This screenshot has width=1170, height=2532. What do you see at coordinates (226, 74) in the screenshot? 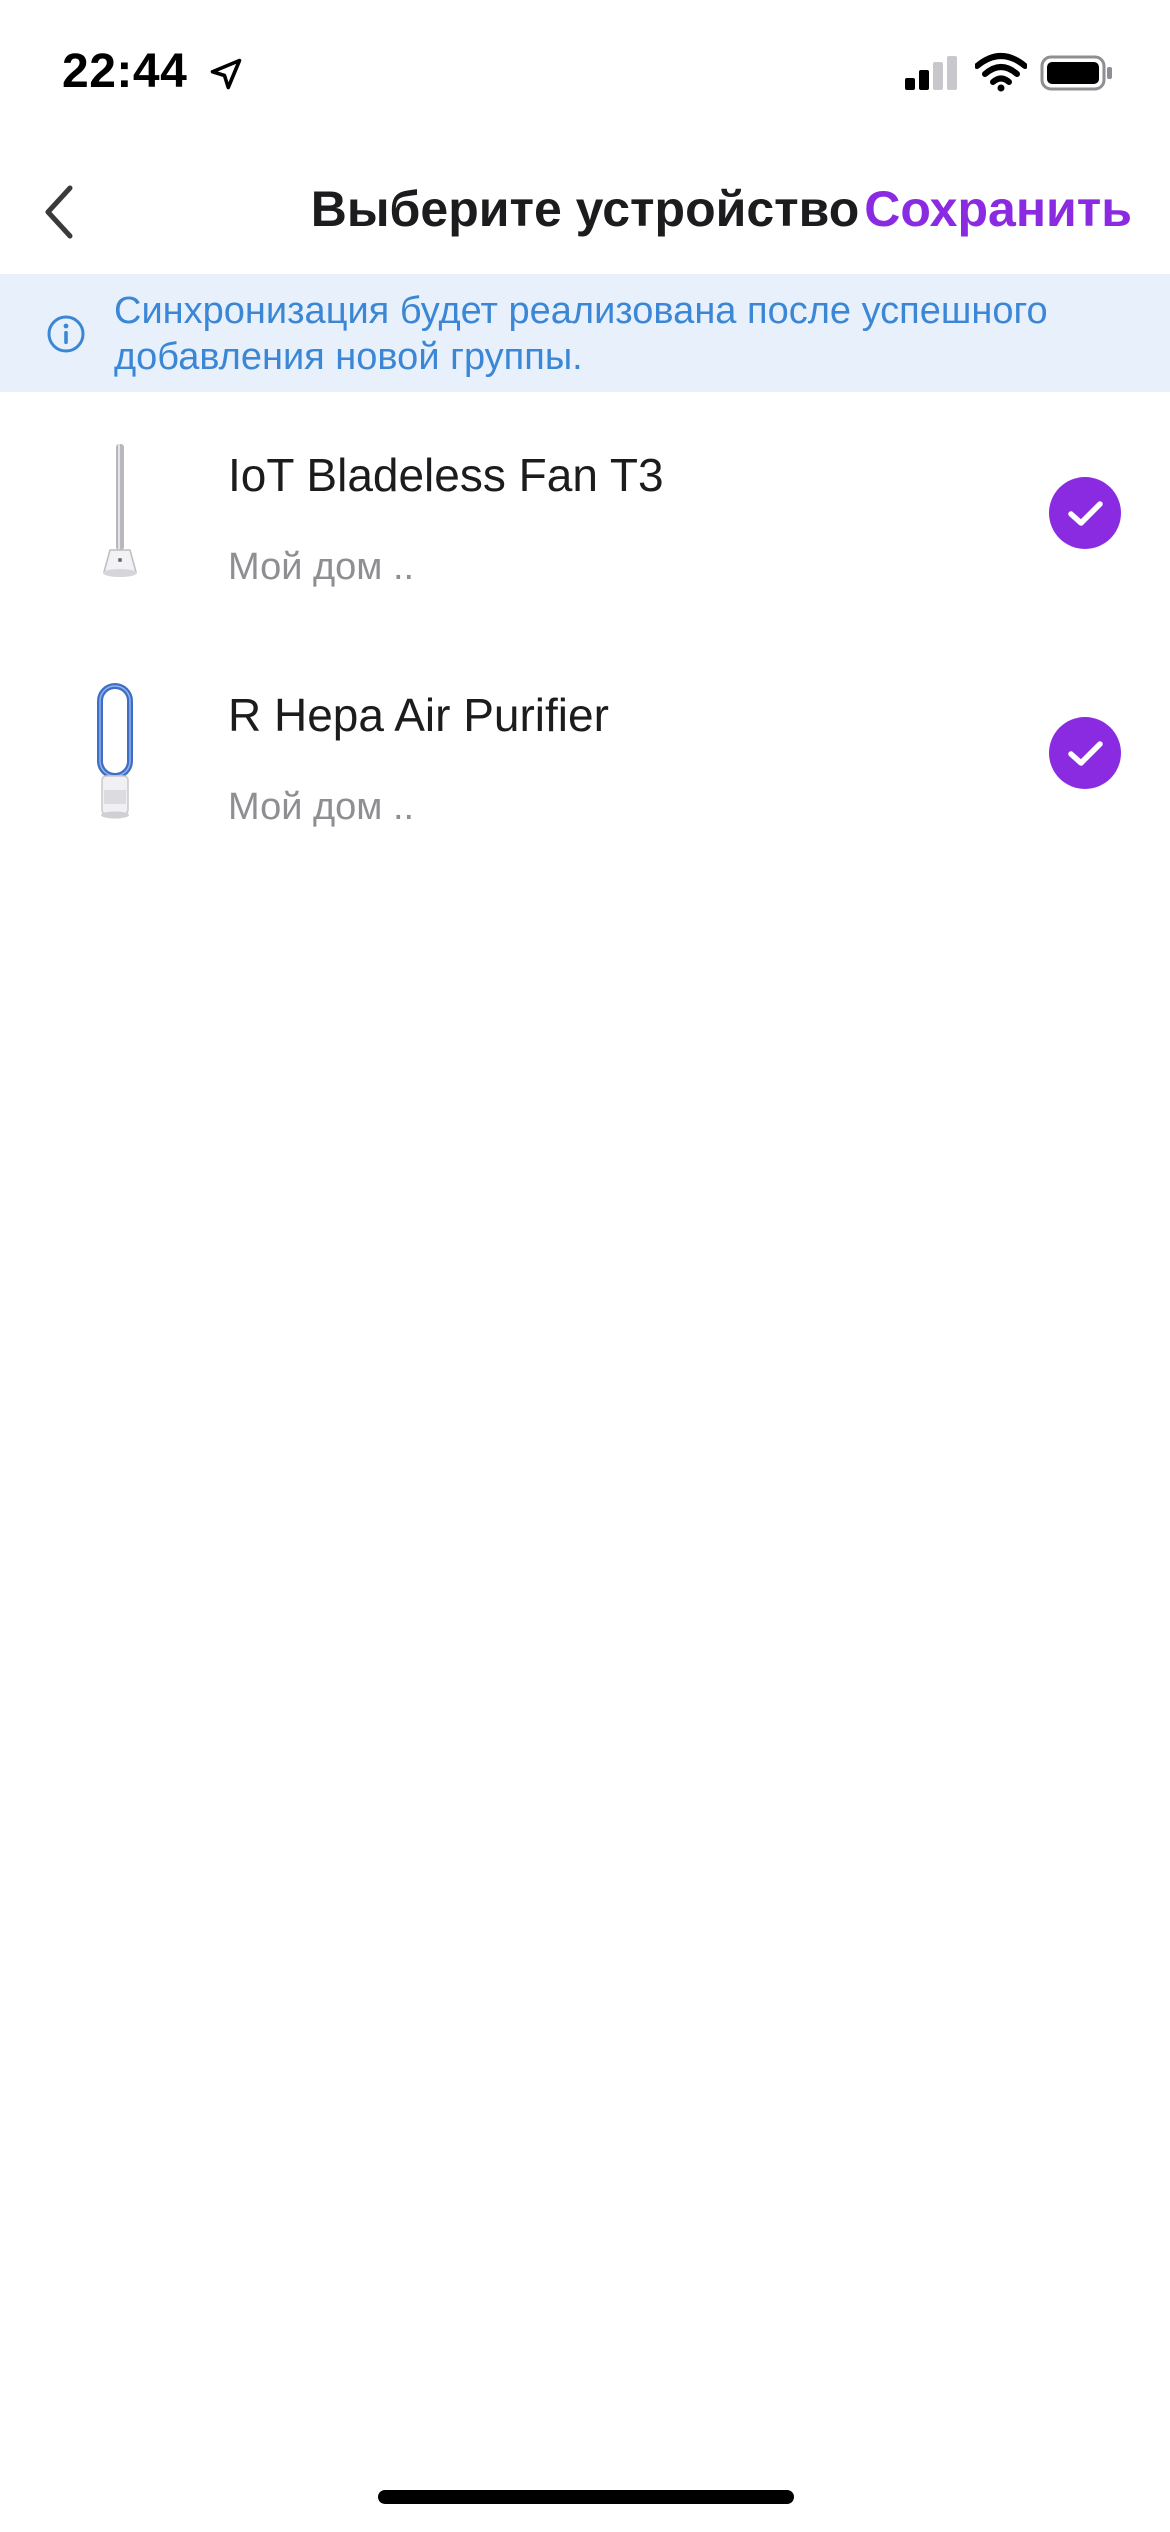
I see `location-arrow-icon` at bounding box center [226, 74].